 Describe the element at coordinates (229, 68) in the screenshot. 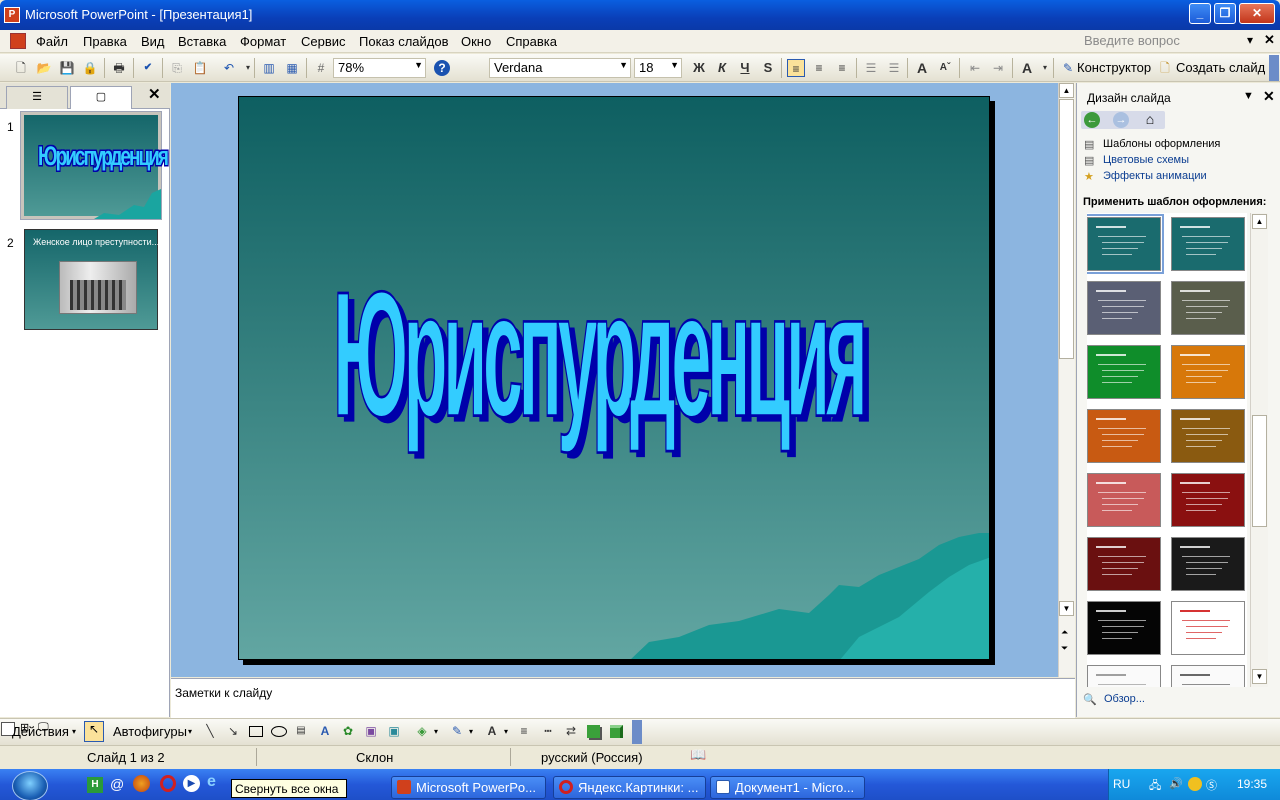

I see `undo-icon: ↶` at that location.